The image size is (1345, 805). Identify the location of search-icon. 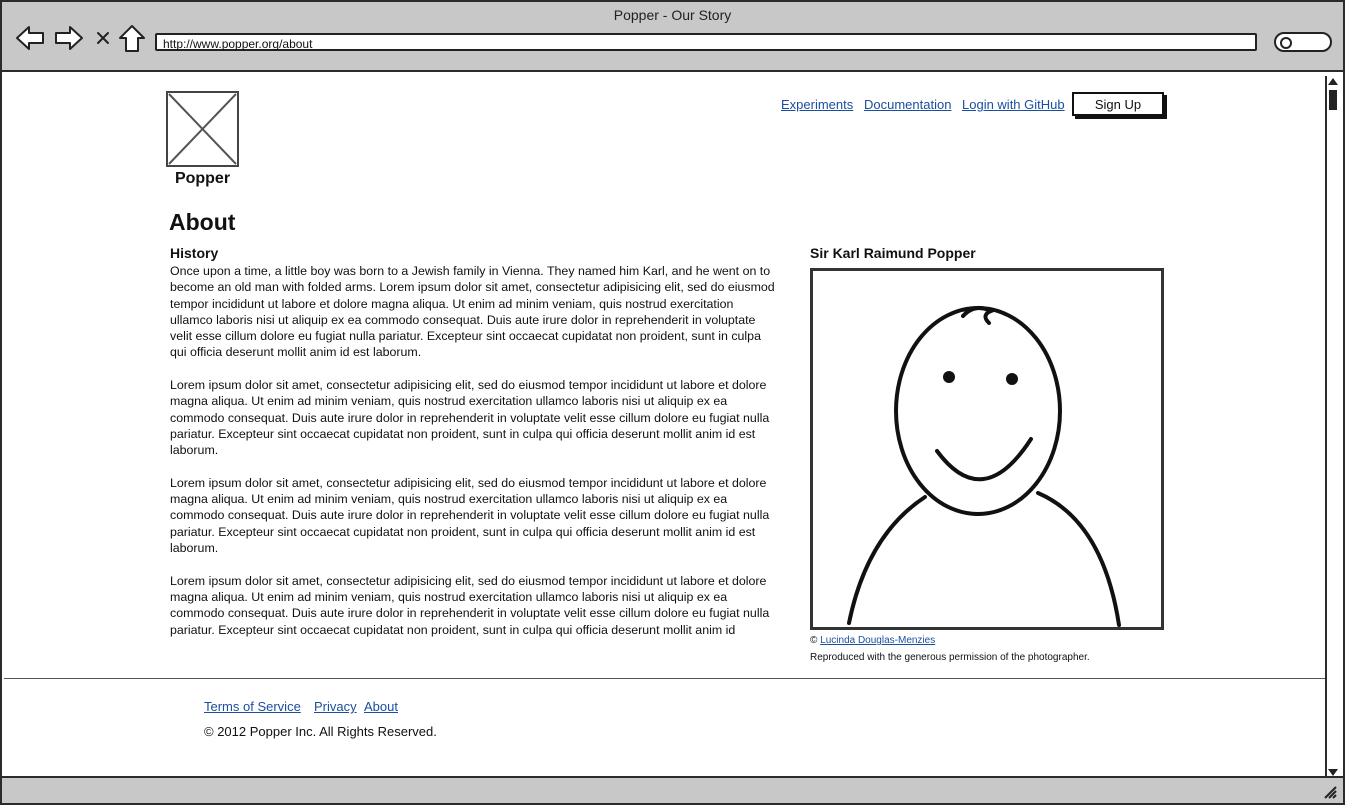
(1286, 43).